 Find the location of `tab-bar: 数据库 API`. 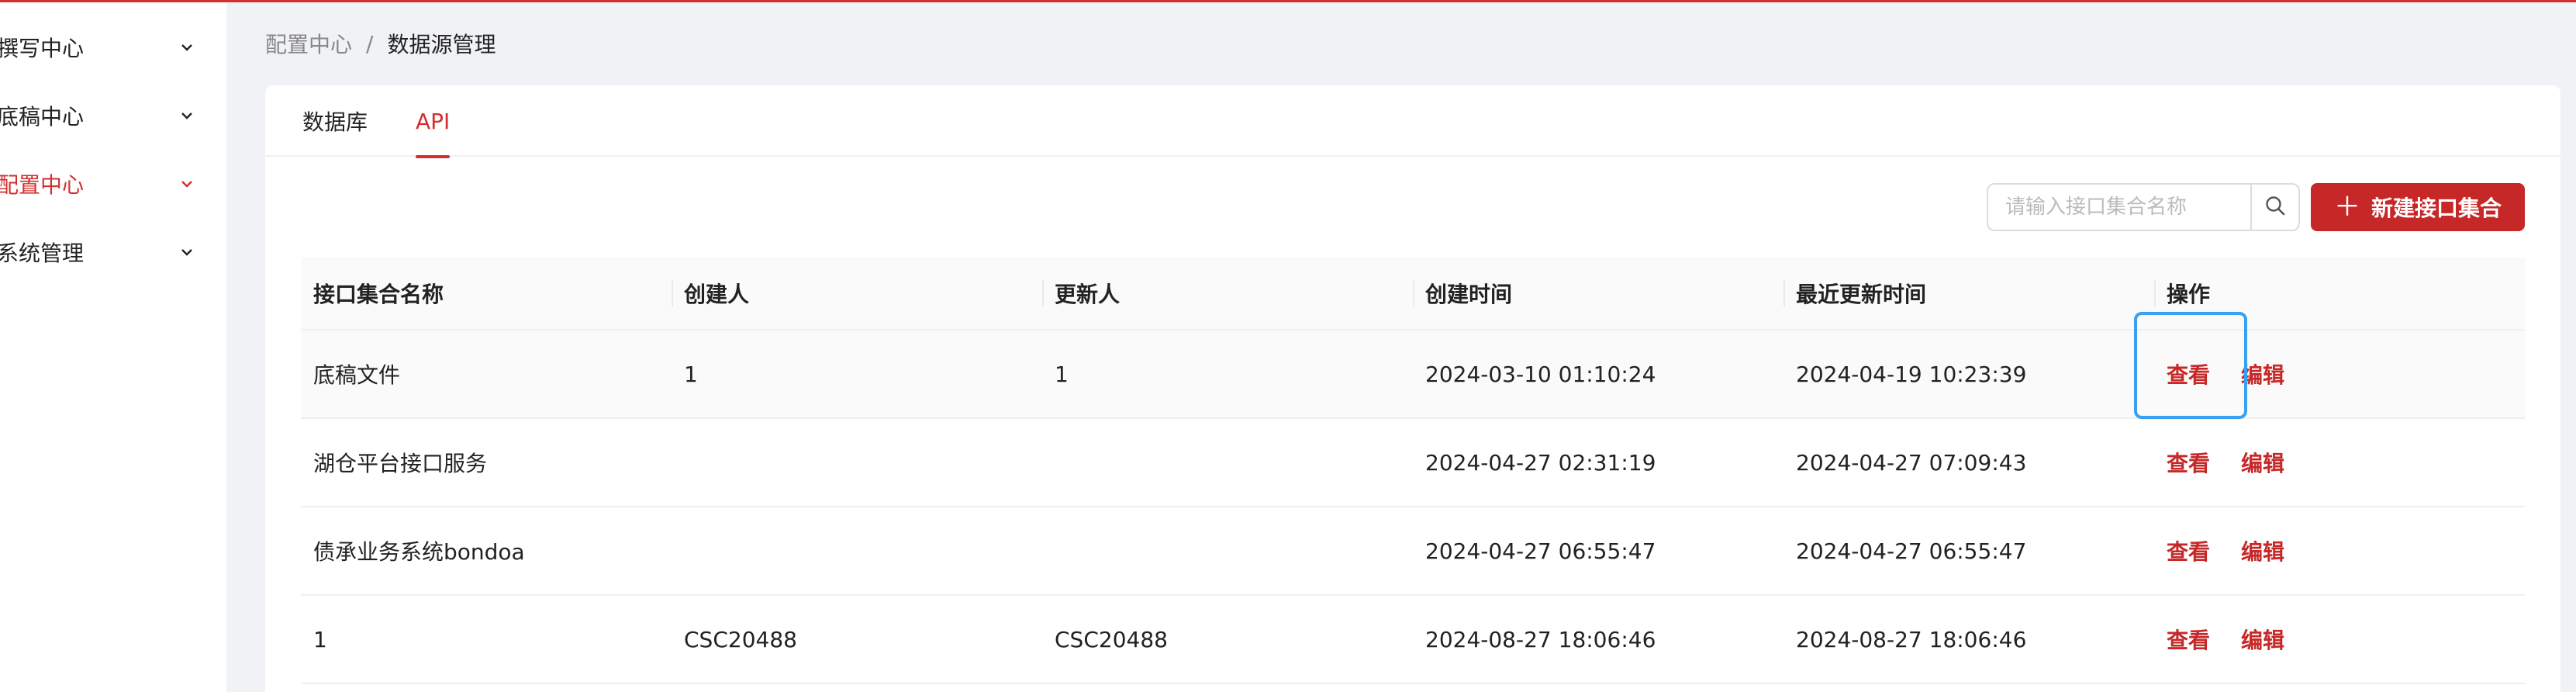

tab-bar: 数据库 API is located at coordinates (1412, 121).